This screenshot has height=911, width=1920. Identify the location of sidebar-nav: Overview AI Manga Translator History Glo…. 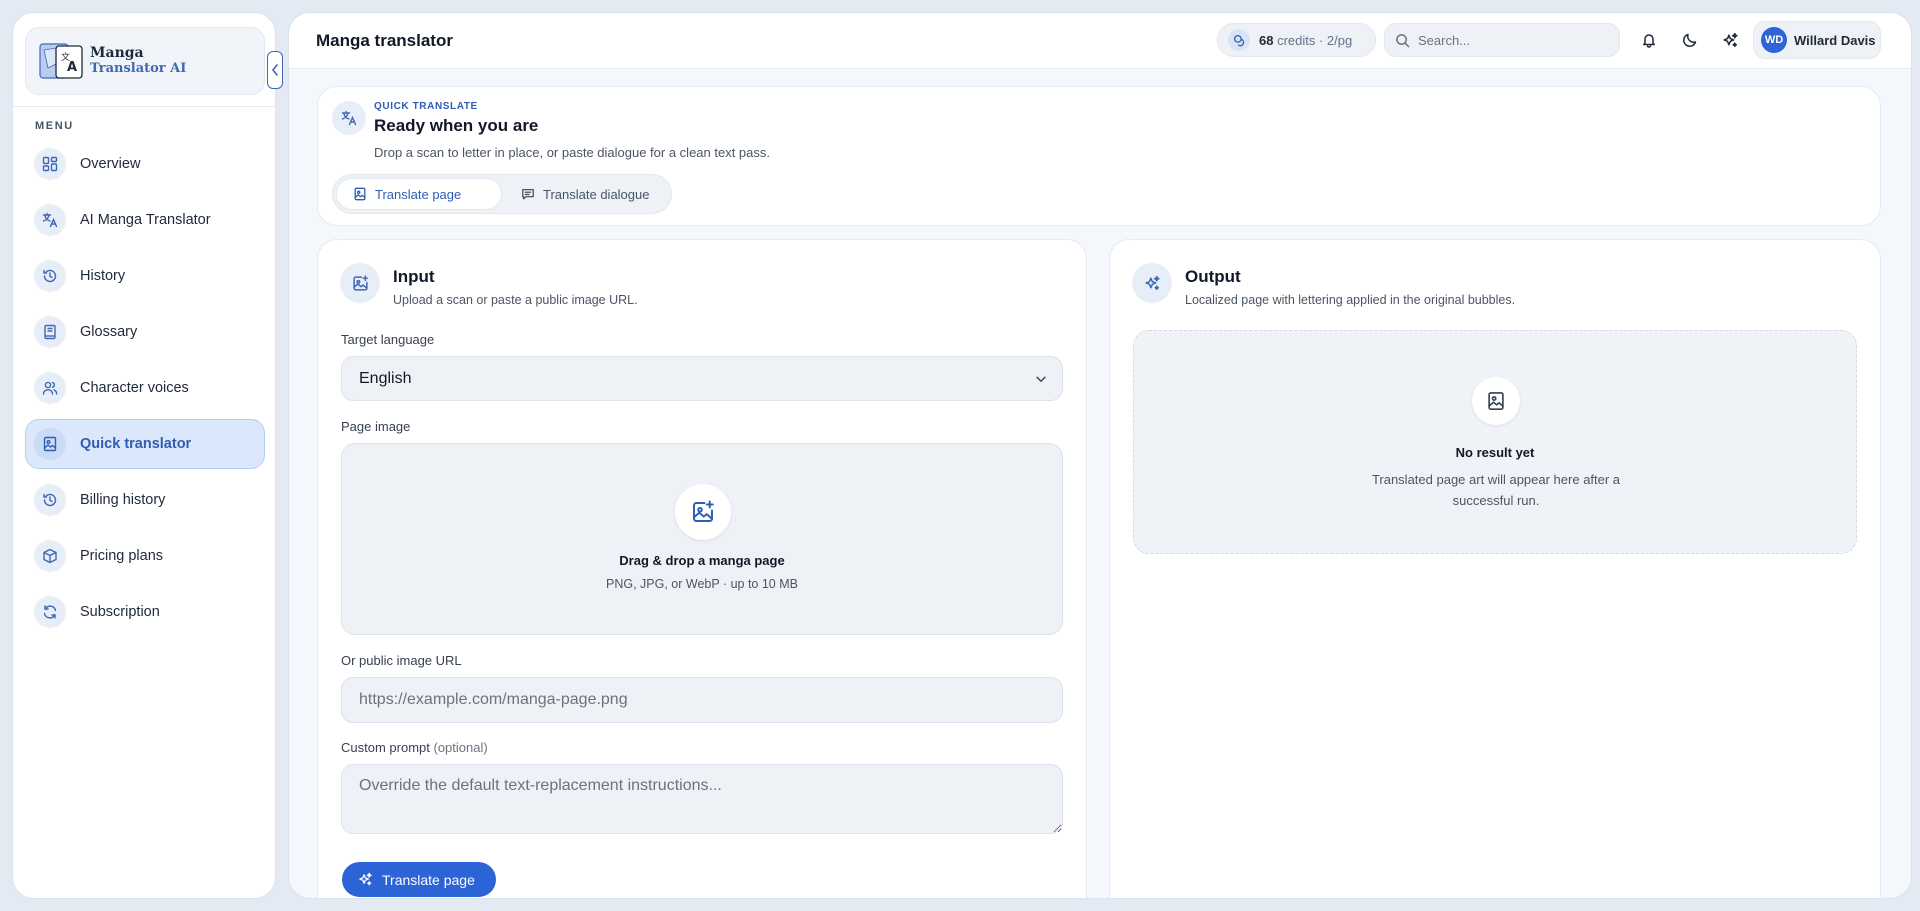
(145, 391).